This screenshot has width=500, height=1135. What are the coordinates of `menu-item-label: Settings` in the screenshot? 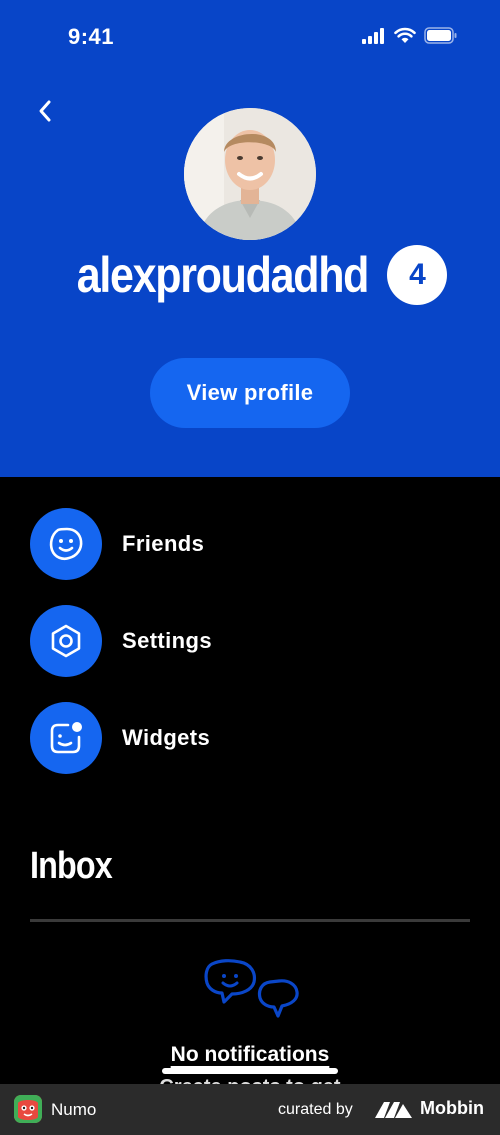 It's located at (167, 640).